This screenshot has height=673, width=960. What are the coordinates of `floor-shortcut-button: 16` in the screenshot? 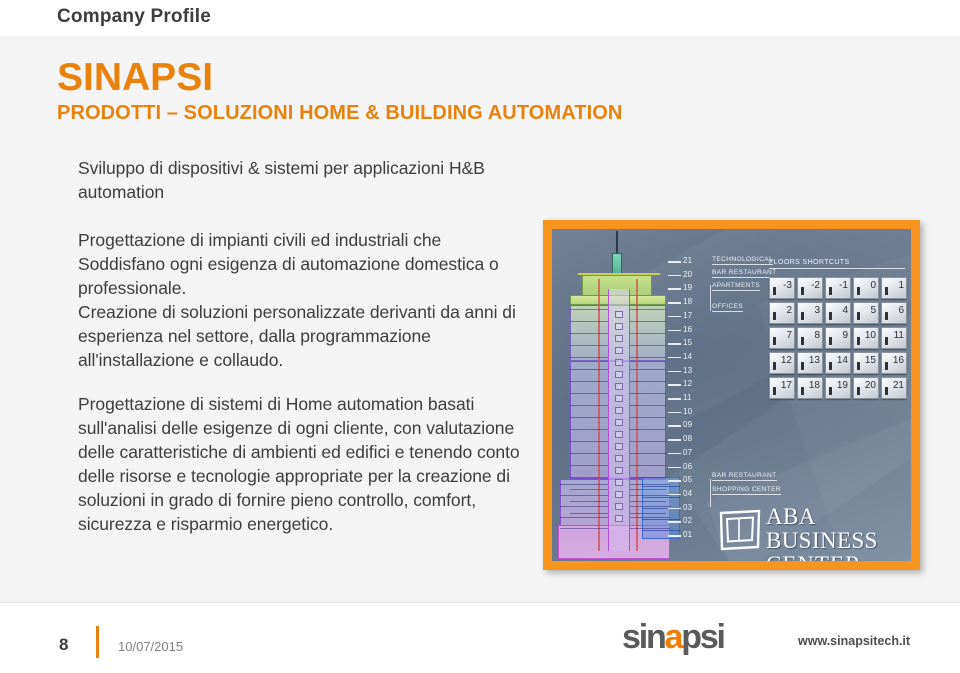 It's located at (894, 363).